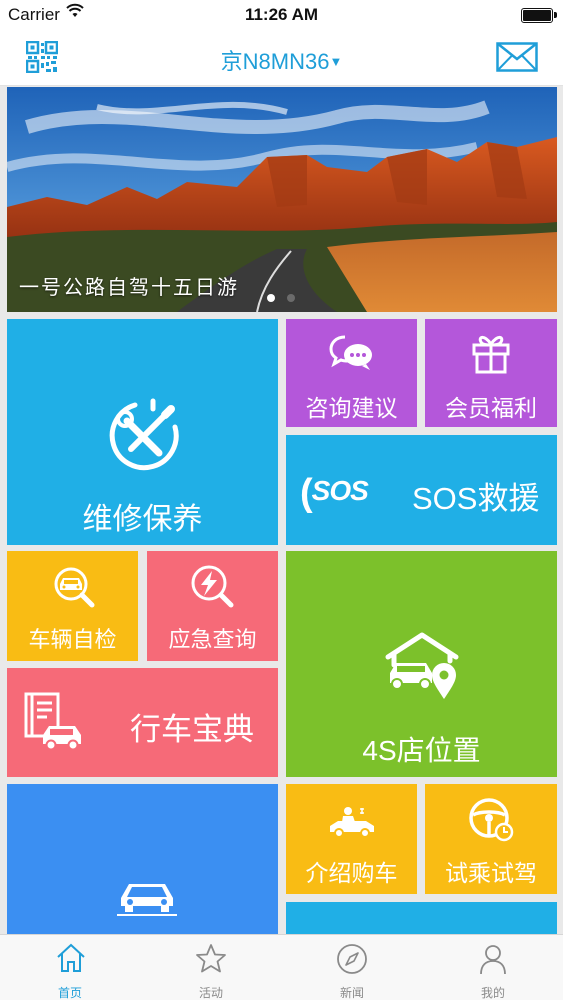  I want to click on vehicle-selfcheck-label: 车辆自检, so click(72, 639).